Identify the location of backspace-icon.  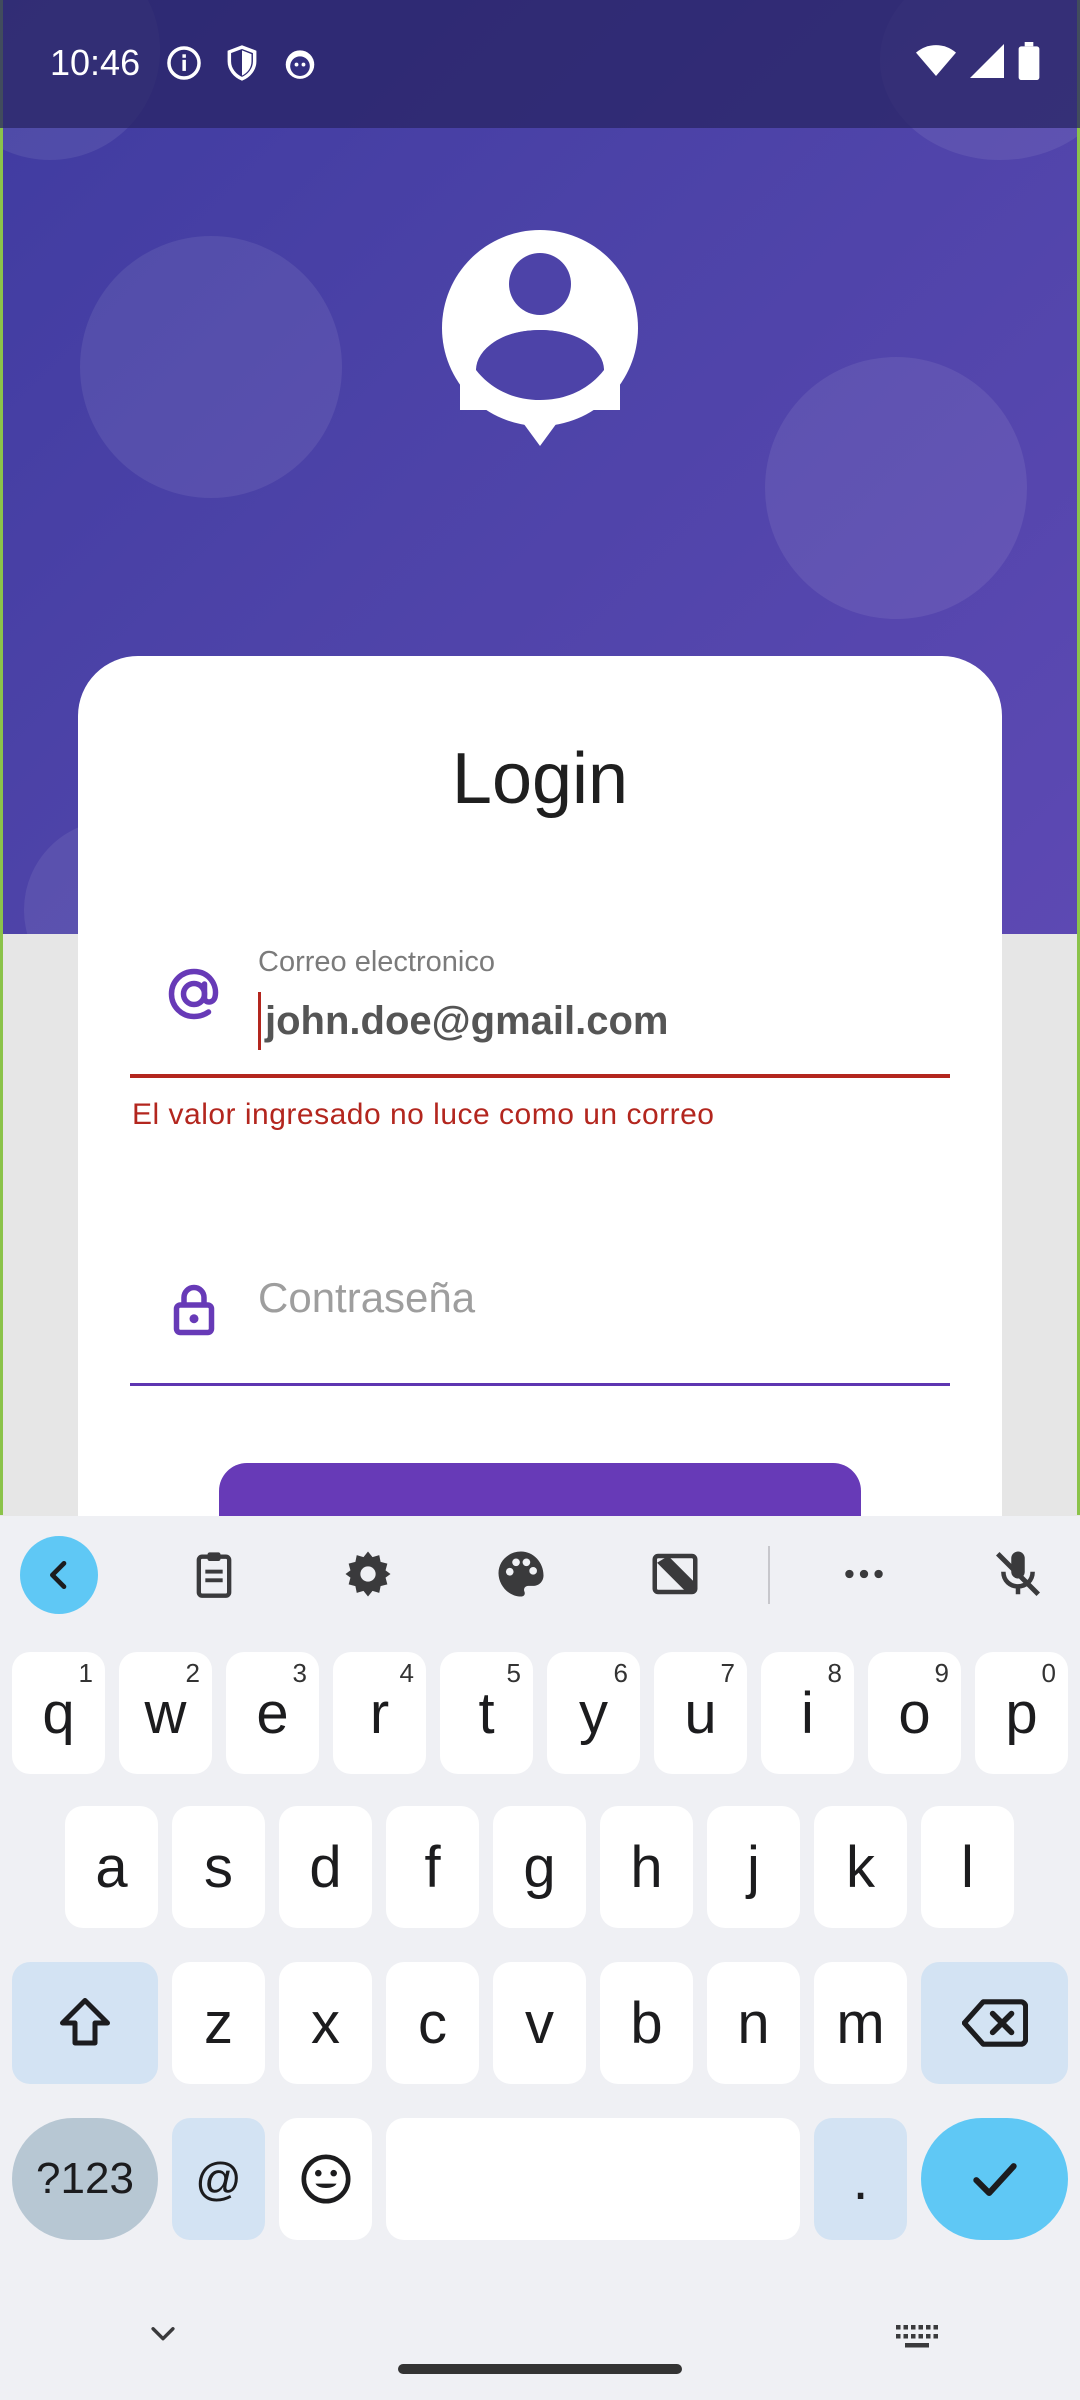
(994, 2023).